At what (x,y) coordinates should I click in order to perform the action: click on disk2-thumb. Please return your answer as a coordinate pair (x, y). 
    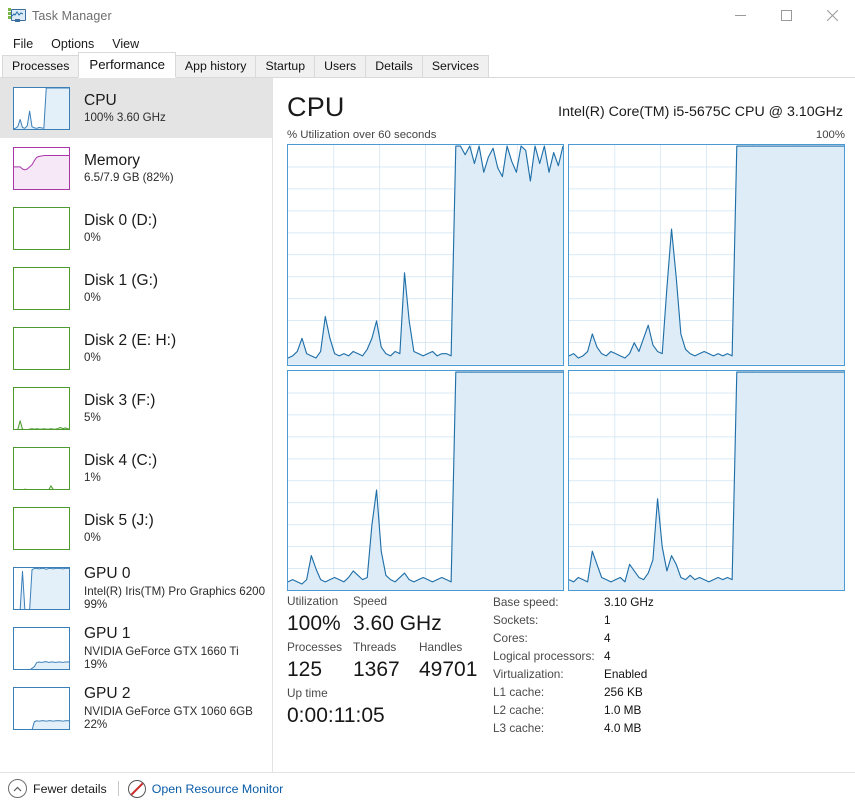
    Looking at the image, I should click on (41, 348).